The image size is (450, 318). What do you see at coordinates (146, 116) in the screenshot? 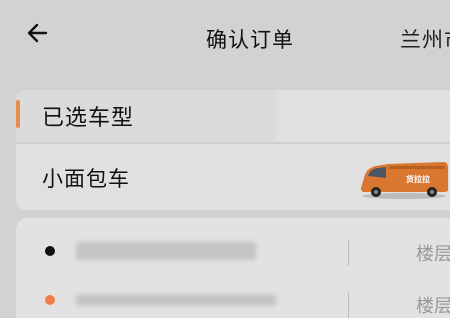
I see `vehicle-section-header: 已选车型` at bounding box center [146, 116].